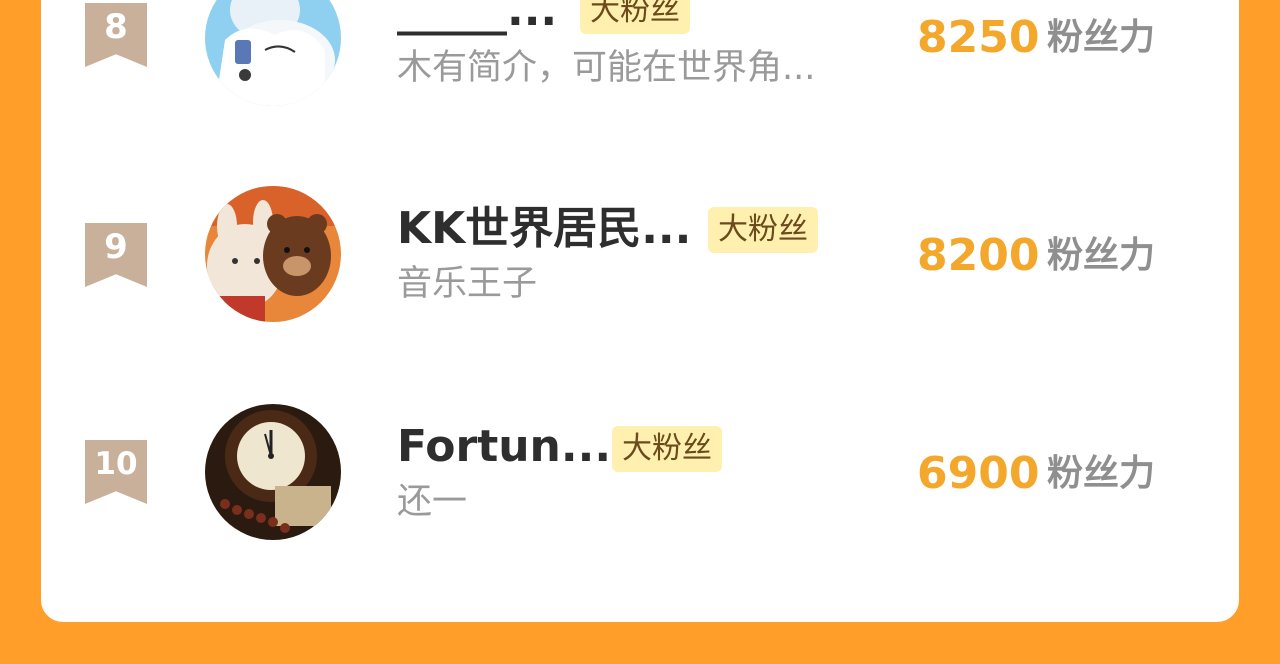  I want to click on user-bio: 还一, so click(432, 502).